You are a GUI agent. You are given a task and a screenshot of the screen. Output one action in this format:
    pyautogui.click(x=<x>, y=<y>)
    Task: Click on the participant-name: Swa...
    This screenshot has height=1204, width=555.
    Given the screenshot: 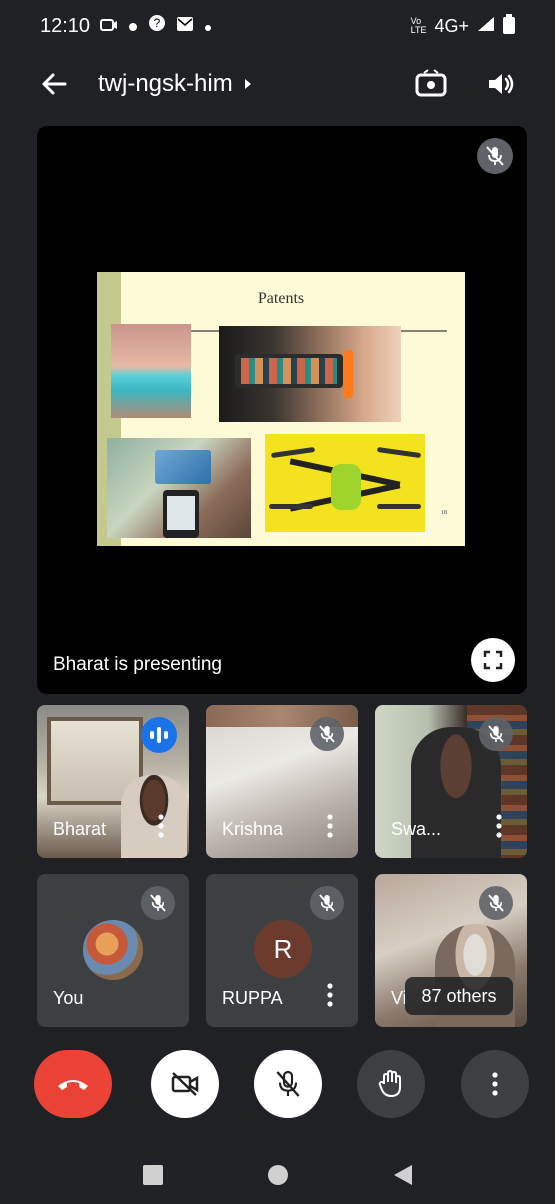 What is the action you would take?
    pyautogui.click(x=416, y=829)
    